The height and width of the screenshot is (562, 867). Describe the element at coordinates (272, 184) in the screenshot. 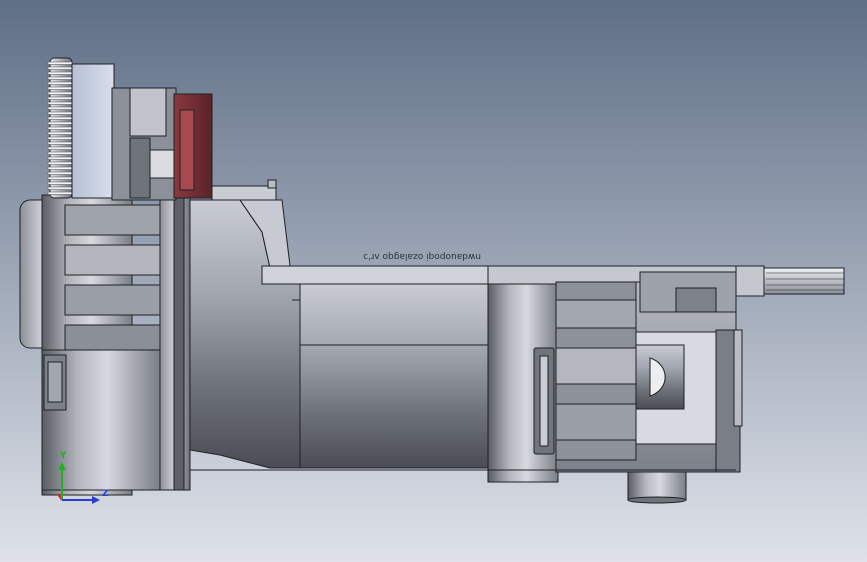

I see `top-mount-post` at that location.